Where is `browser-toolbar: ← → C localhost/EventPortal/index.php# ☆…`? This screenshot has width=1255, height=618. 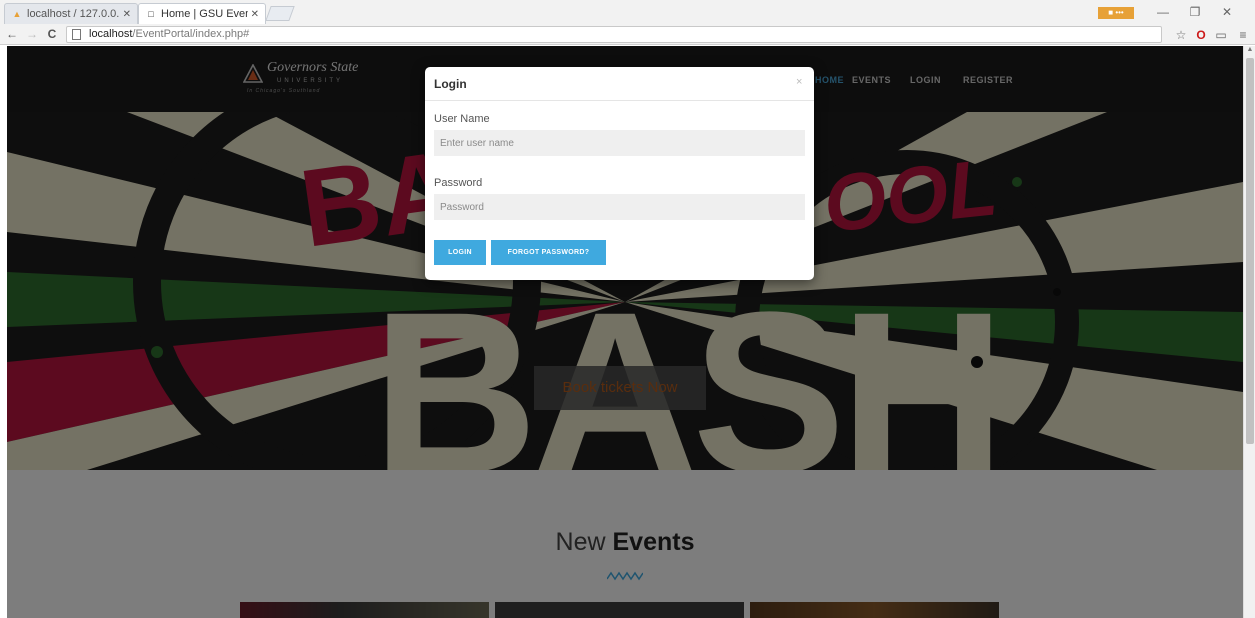 browser-toolbar: ← → C localhost/EventPortal/index.php# ☆… is located at coordinates (627, 35).